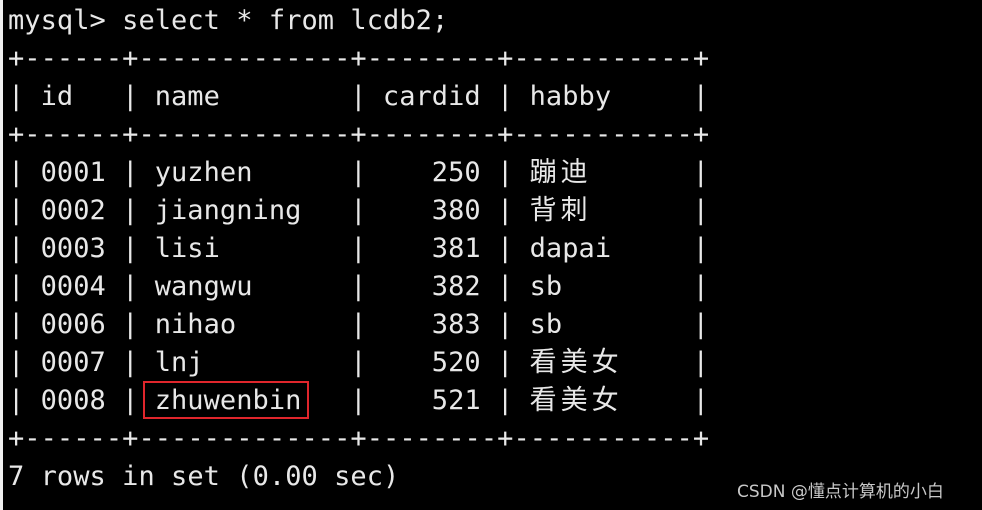 Image resolution: width=982 pixels, height=510 pixels. What do you see at coordinates (73, 172) in the screenshot?
I see `cell-id: 0001` at bounding box center [73, 172].